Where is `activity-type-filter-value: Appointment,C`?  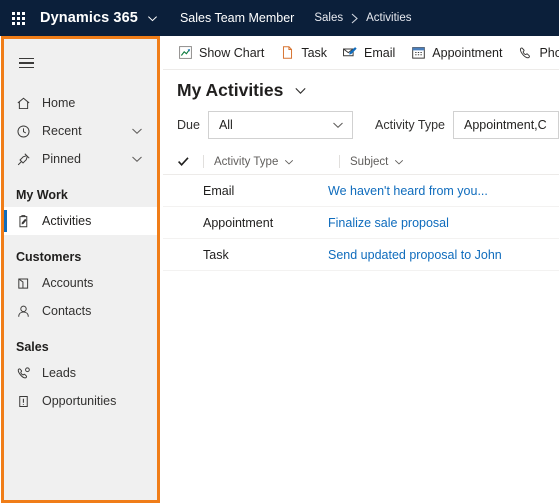 activity-type-filter-value: Appointment,C is located at coordinates (505, 125).